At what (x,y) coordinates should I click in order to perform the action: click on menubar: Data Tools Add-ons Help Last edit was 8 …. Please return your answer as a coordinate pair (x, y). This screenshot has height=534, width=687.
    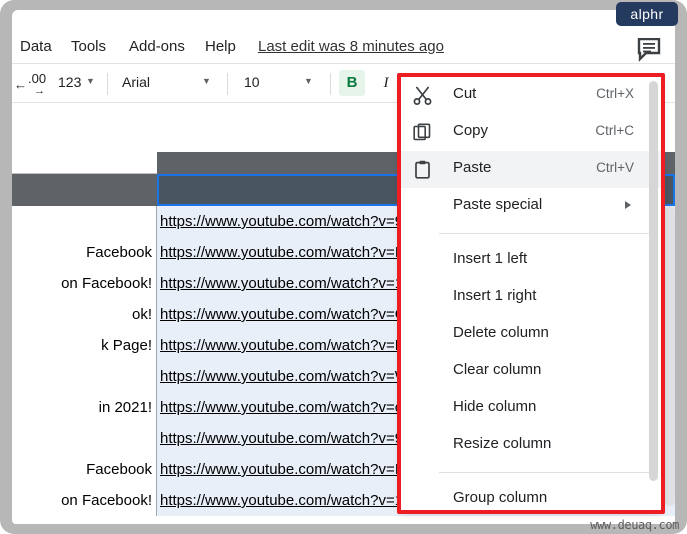
    Looking at the image, I should click on (343, 47).